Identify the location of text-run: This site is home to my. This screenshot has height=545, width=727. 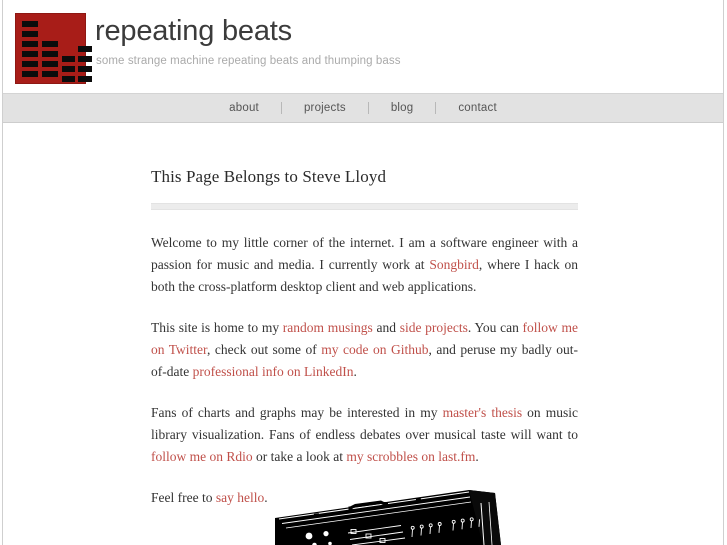
(217, 327).